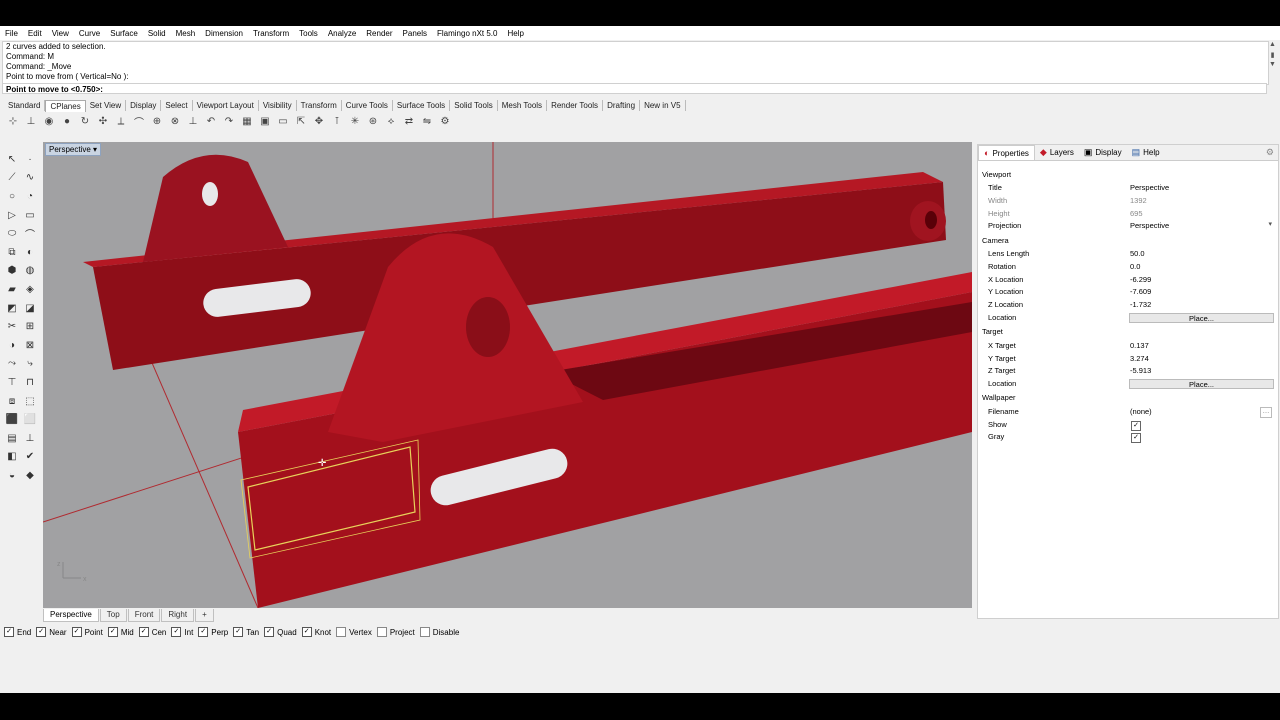  Describe the element at coordinates (67, 121) in the screenshot. I see `cplane-object-icon: ●` at that location.